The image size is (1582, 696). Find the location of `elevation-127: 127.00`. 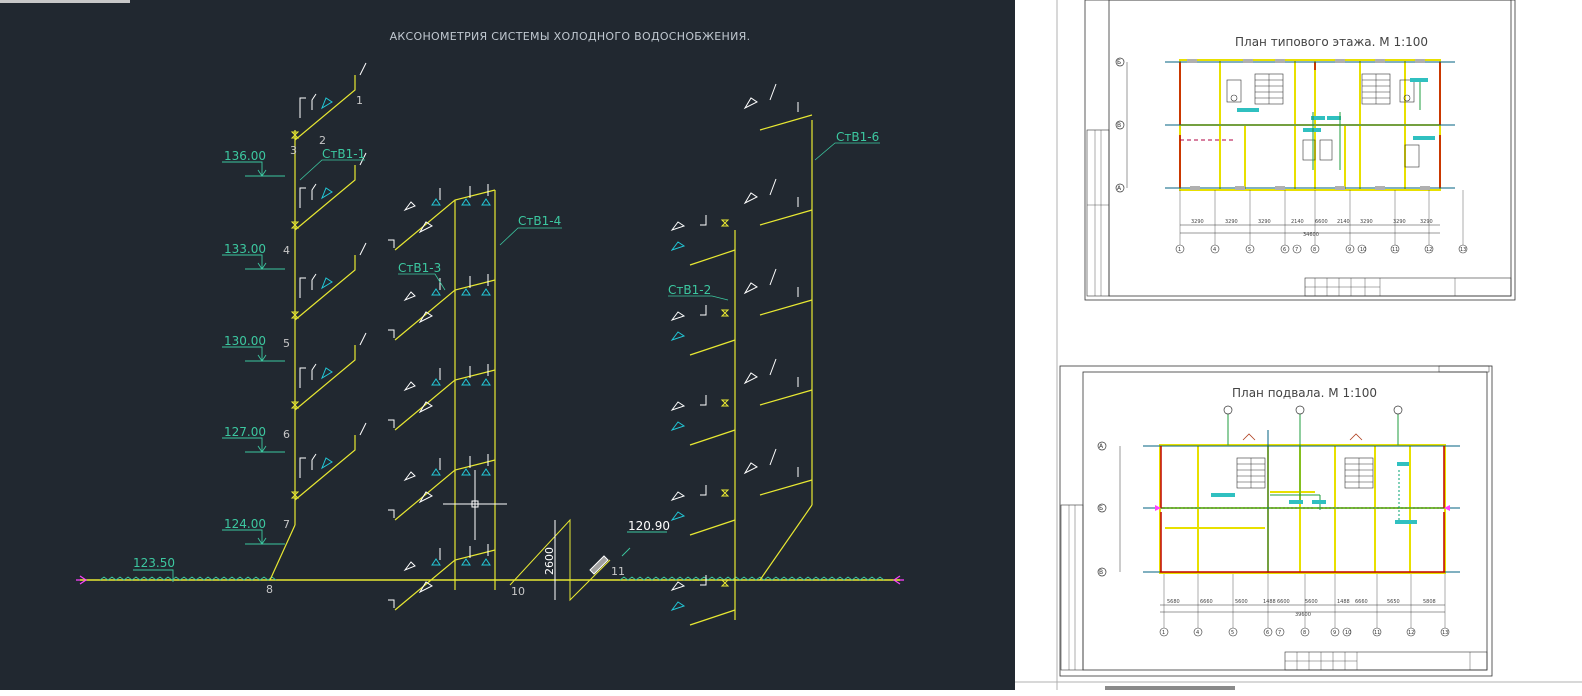

elevation-127: 127.00 is located at coordinates (245, 432).